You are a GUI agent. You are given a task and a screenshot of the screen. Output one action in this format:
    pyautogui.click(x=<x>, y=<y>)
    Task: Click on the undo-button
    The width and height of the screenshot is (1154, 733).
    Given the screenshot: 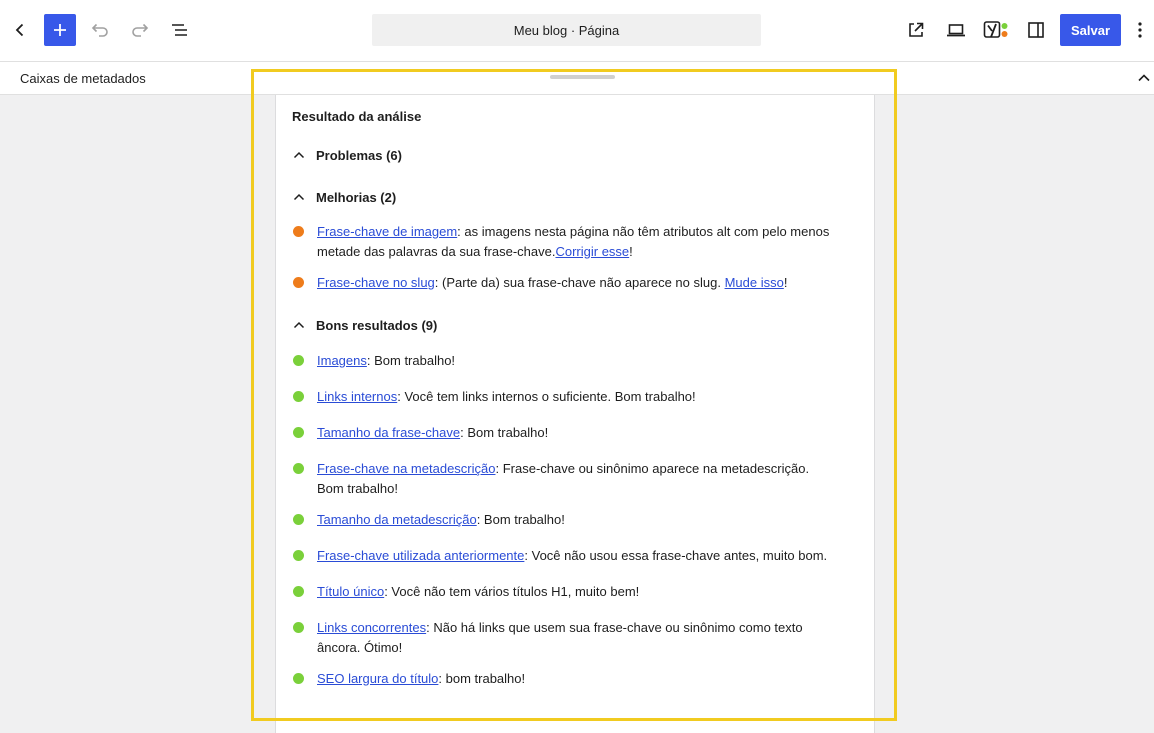 What is the action you would take?
    pyautogui.click(x=100, y=30)
    